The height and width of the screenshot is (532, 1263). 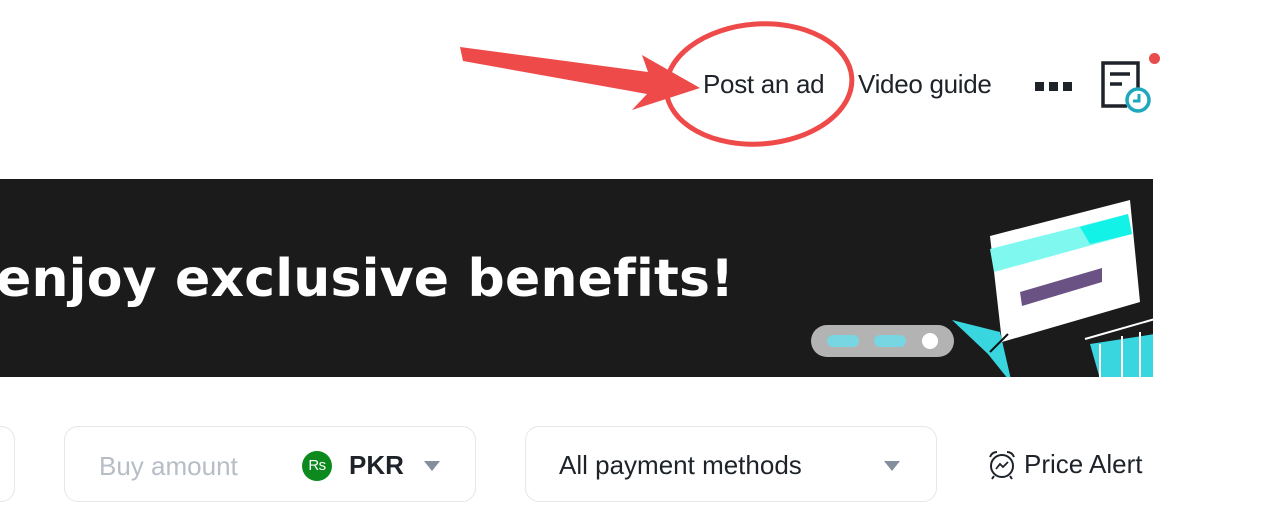 I want to click on currency-selector: Rs PKR, so click(x=371, y=465).